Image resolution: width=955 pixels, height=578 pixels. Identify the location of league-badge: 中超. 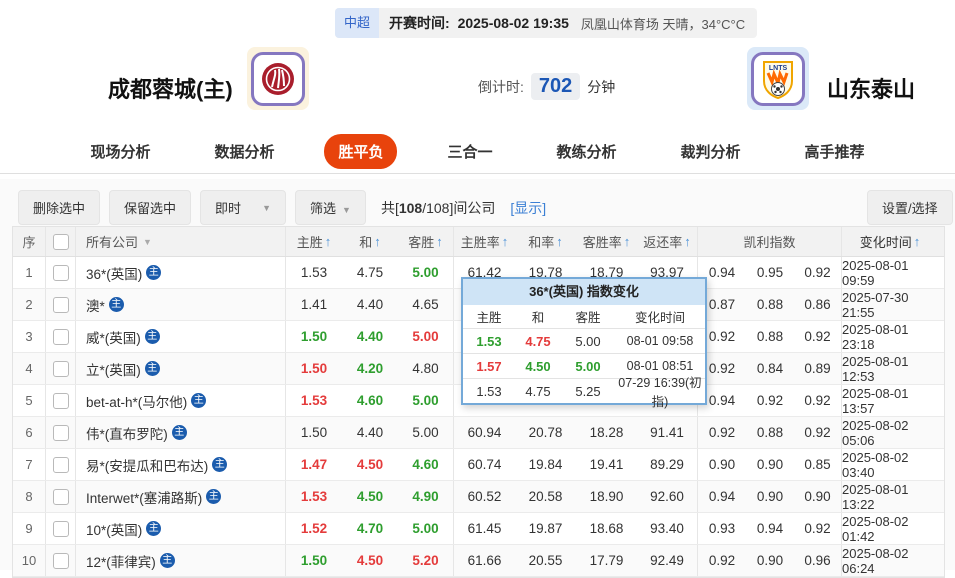
(357, 23).